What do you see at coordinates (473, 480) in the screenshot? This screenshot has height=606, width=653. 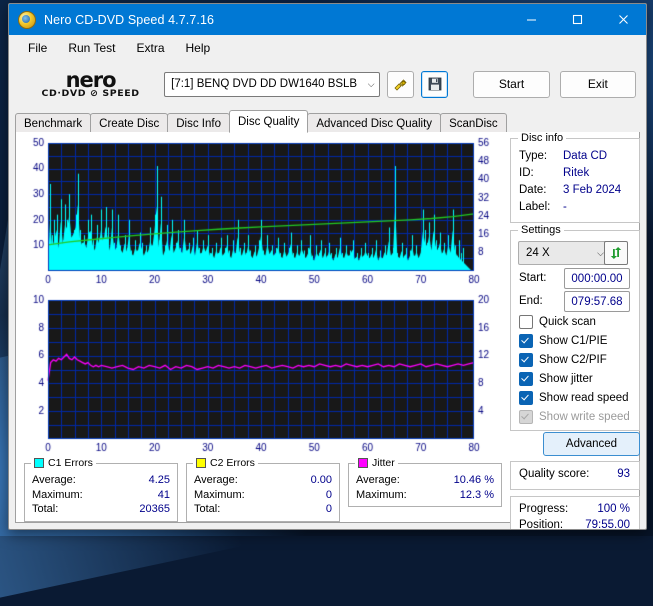 I see `jitter-average-value: 10.46 %` at bounding box center [473, 480].